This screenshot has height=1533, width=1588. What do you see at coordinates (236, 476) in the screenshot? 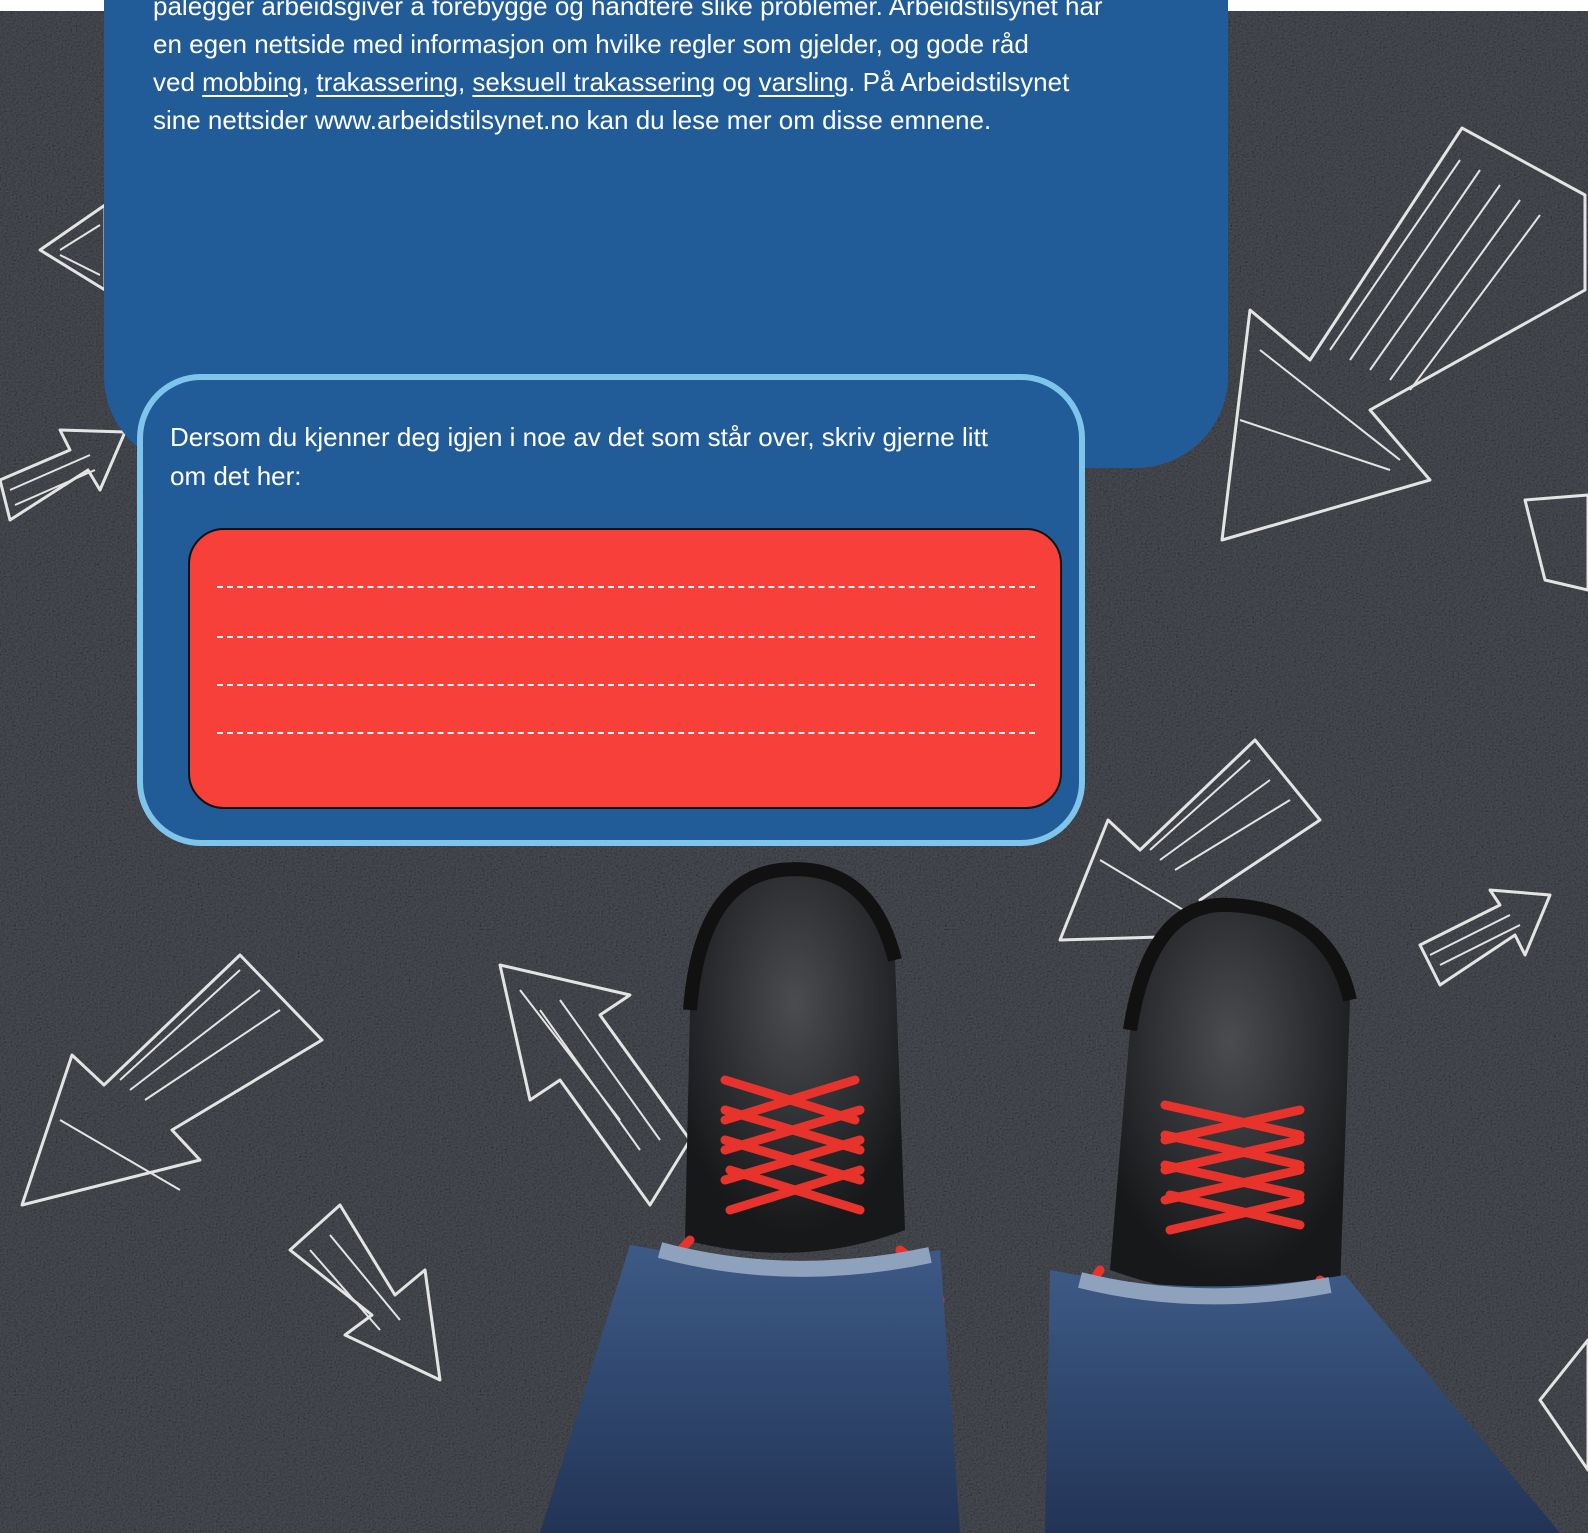
I see `prompt-line: om det her:` at bounding box center [236, 476].